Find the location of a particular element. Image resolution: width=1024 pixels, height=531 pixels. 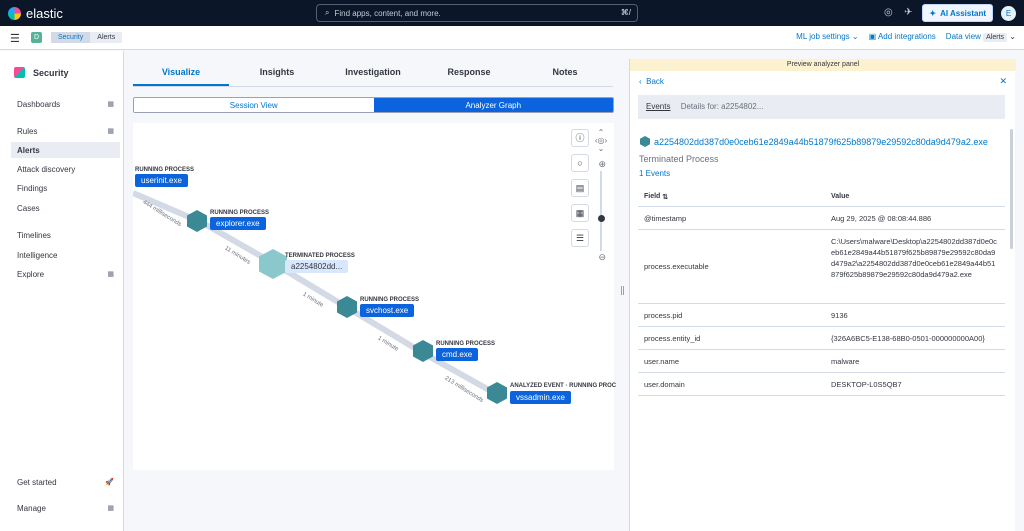

elastic-icon is located at coordinates (14, 13).